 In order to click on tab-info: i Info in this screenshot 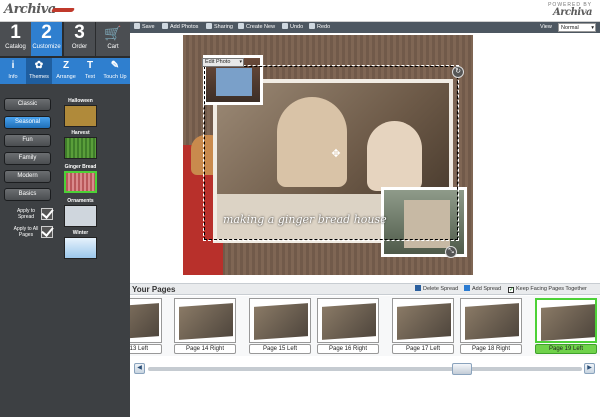, I will do `click(13, 71)`.